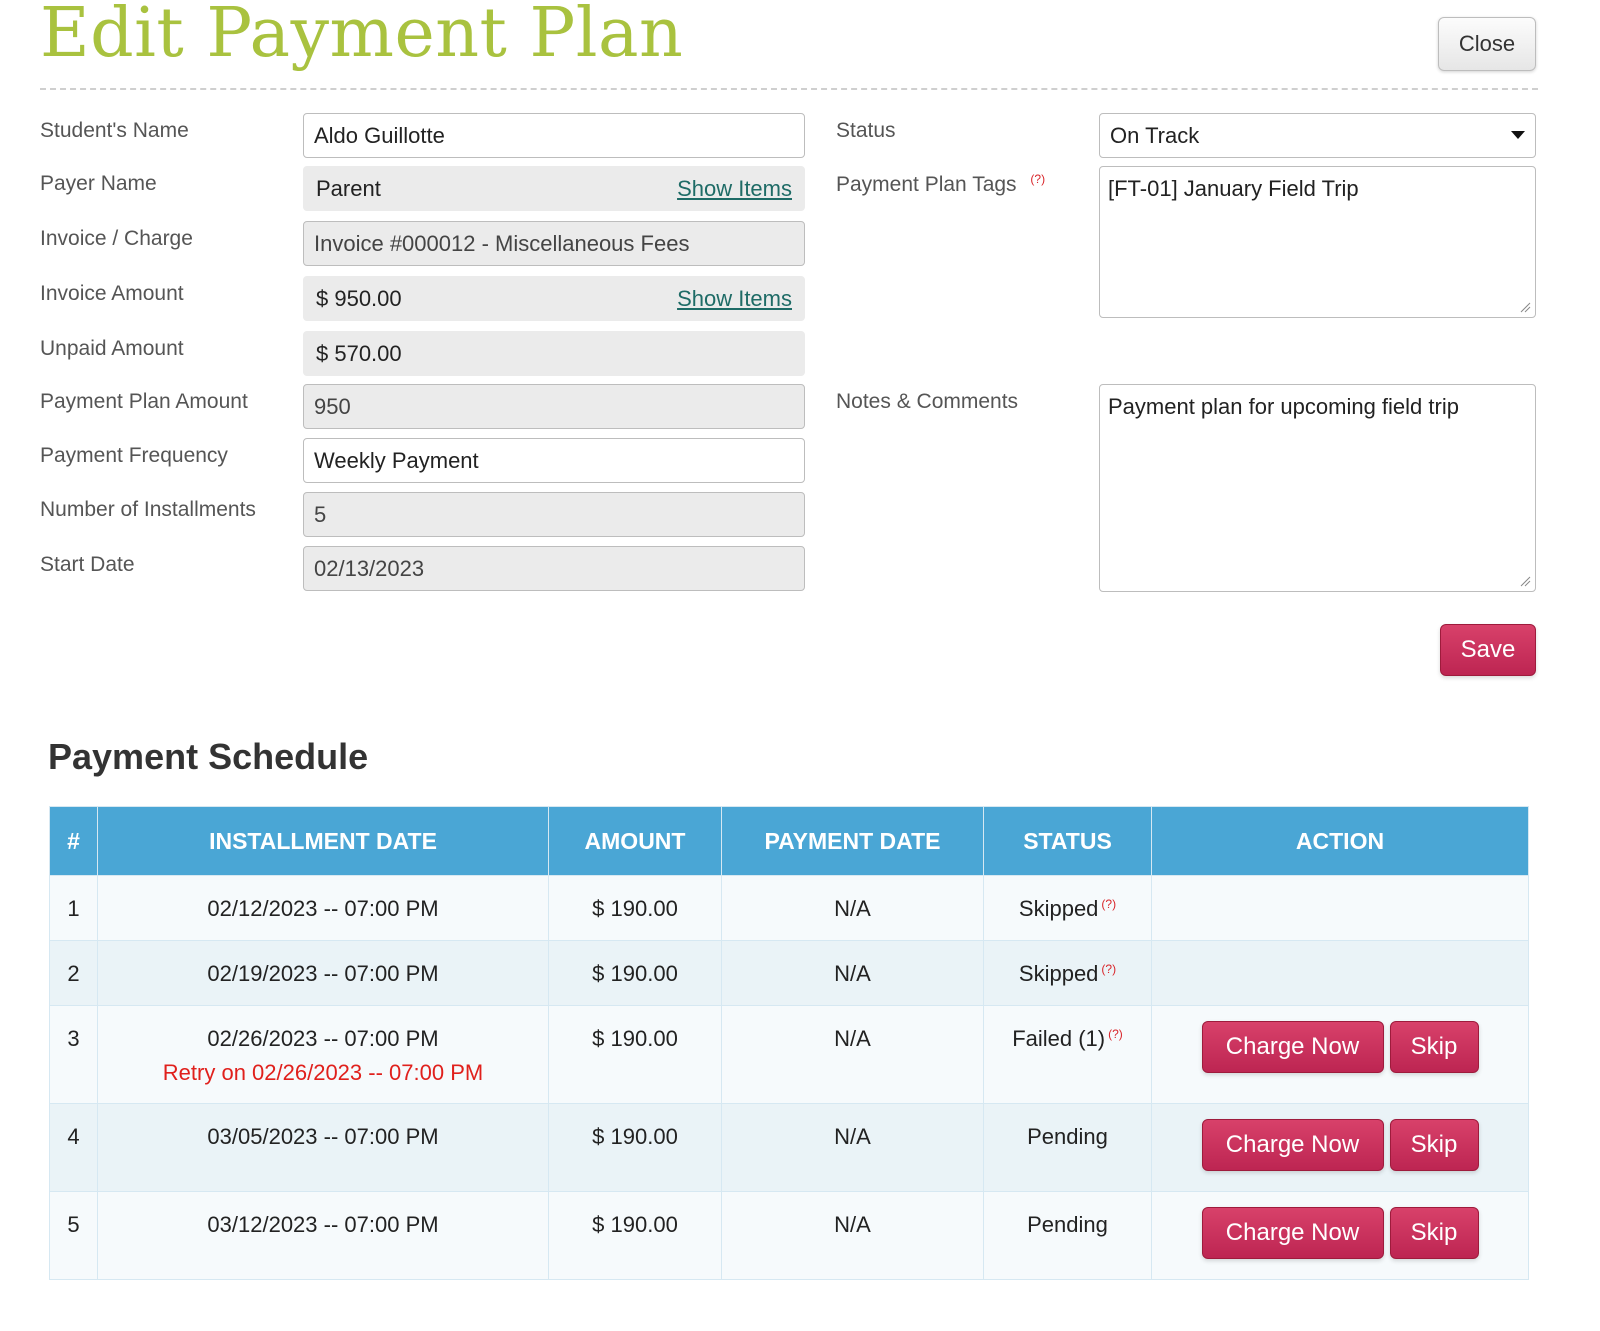 The image size is (1600, 1331). Describe the element at coordinates (554, 188) in the screenshot. I see `payer-name-field: Parent Show Items` at that location.